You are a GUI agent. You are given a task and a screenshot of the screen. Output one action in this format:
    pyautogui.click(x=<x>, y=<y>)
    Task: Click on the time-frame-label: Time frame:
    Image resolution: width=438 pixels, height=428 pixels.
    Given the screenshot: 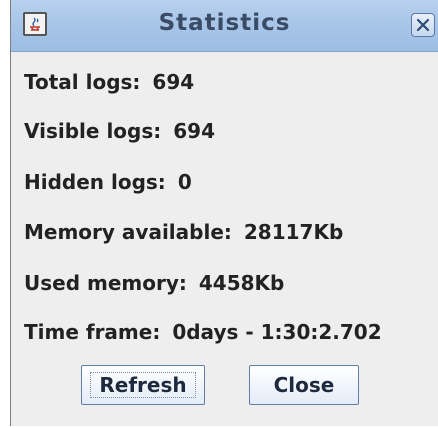 What is the action you would take?
    pyautogui.click(x=92, y=332)
    